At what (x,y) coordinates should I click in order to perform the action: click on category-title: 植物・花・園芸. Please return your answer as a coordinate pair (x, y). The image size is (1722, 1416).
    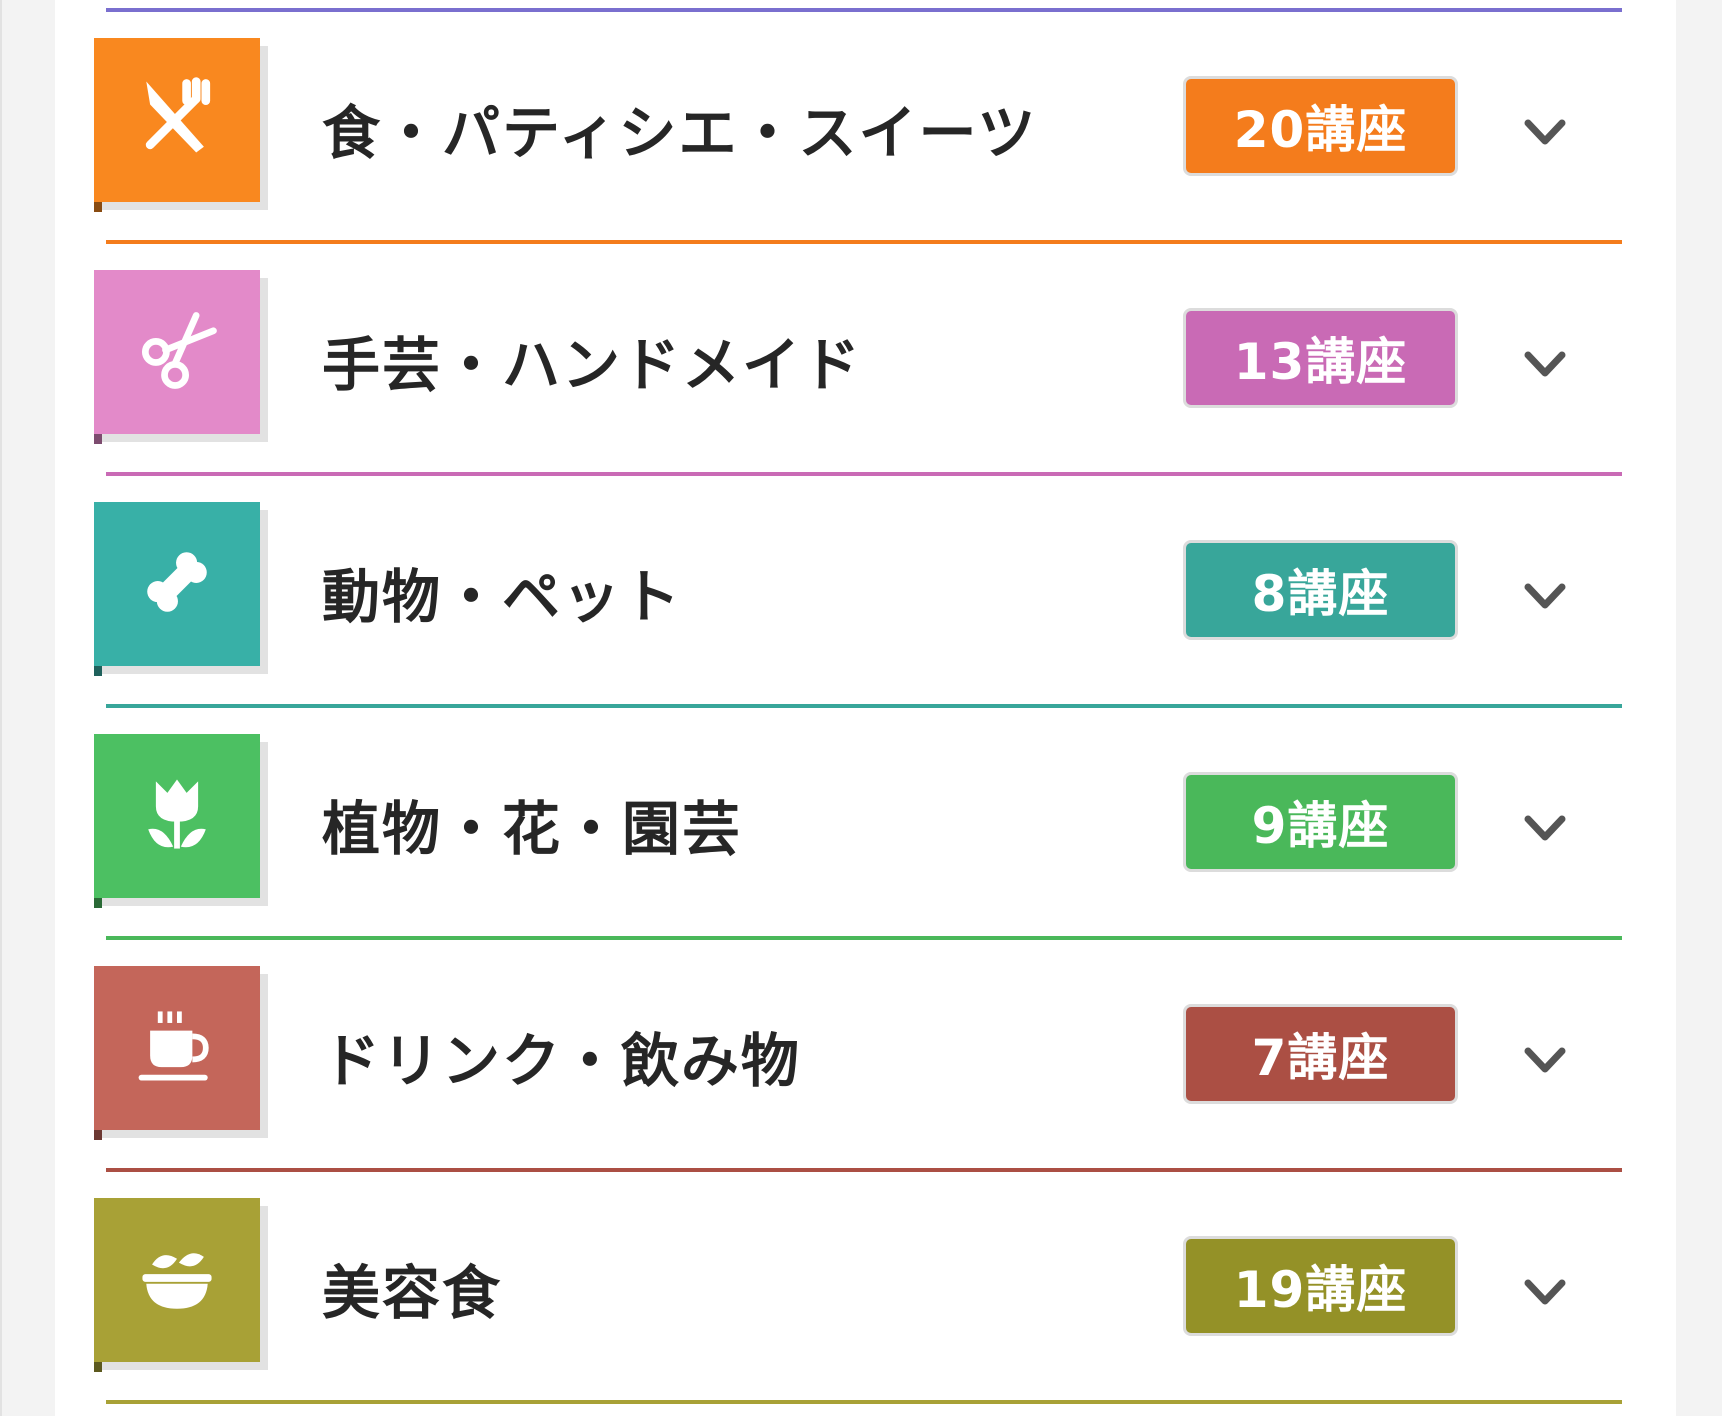
    Looking at the image, I should click on (532, 829).